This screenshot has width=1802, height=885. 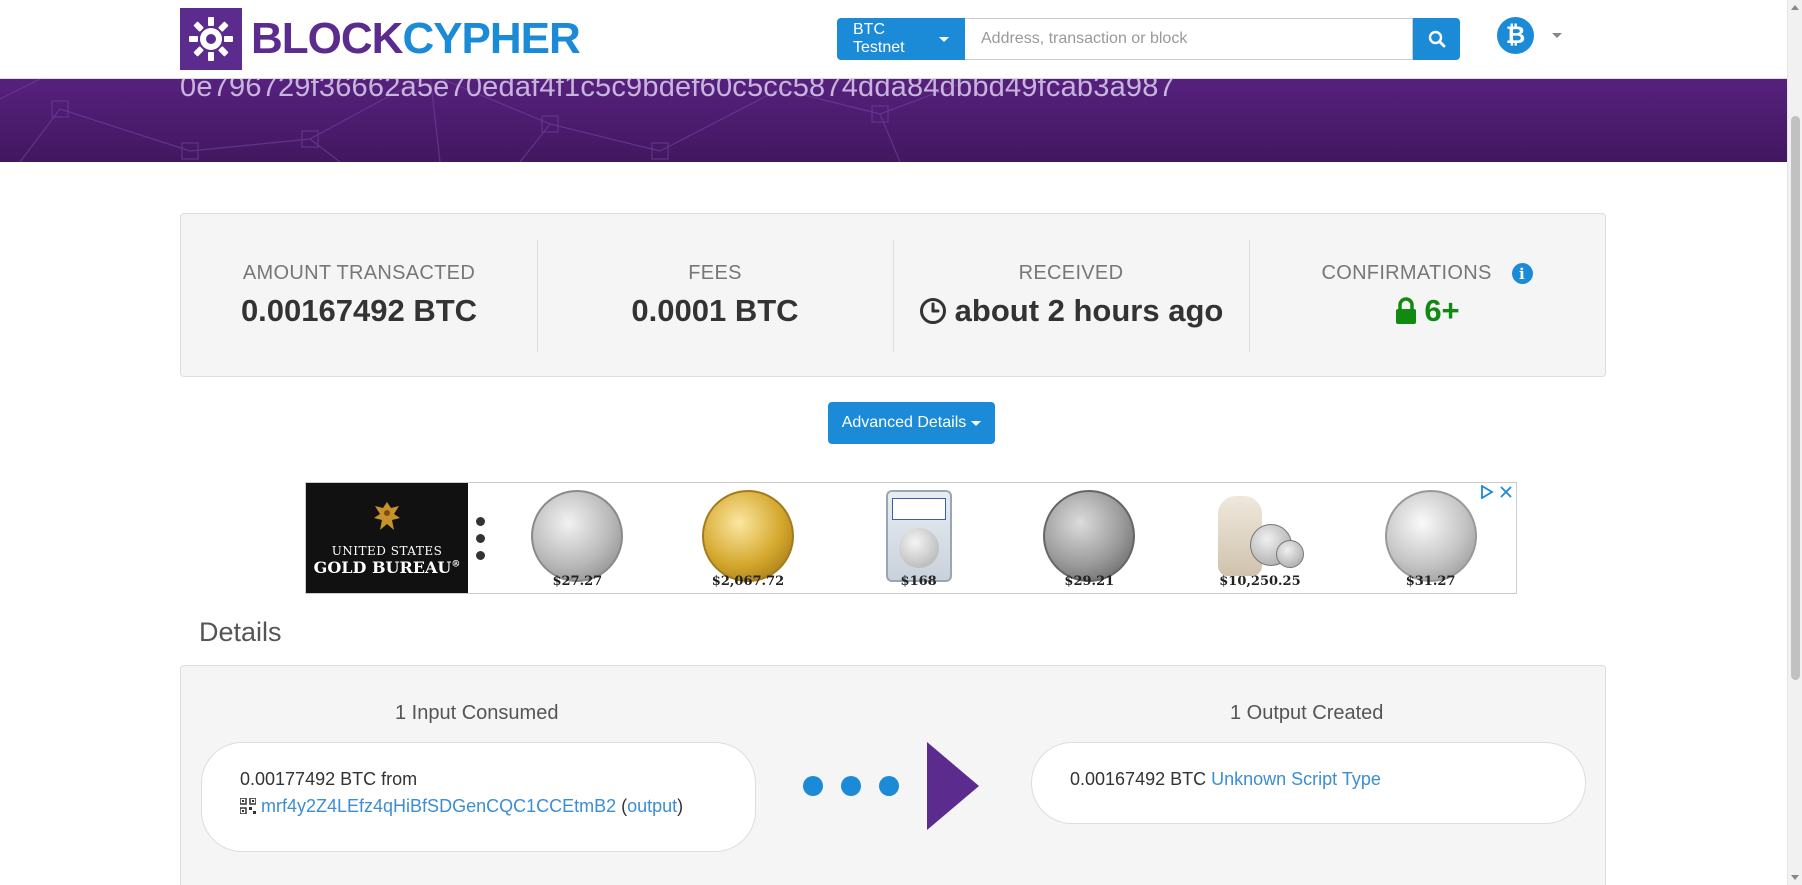 I want to click on search-button, so click(x=1436, y=39).